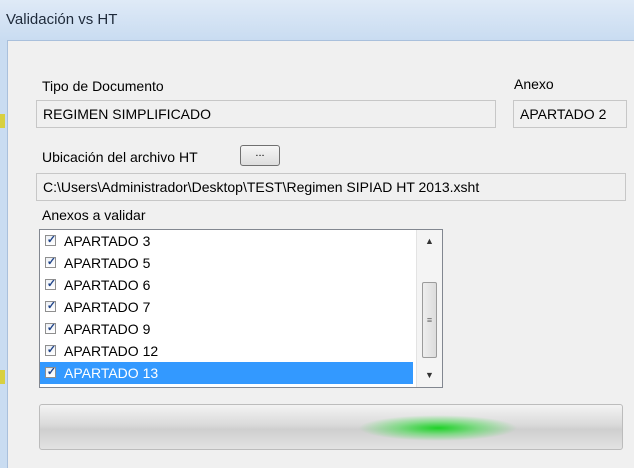  I want to click on window-titlebar: Validación vs HT, so click(317, 20).